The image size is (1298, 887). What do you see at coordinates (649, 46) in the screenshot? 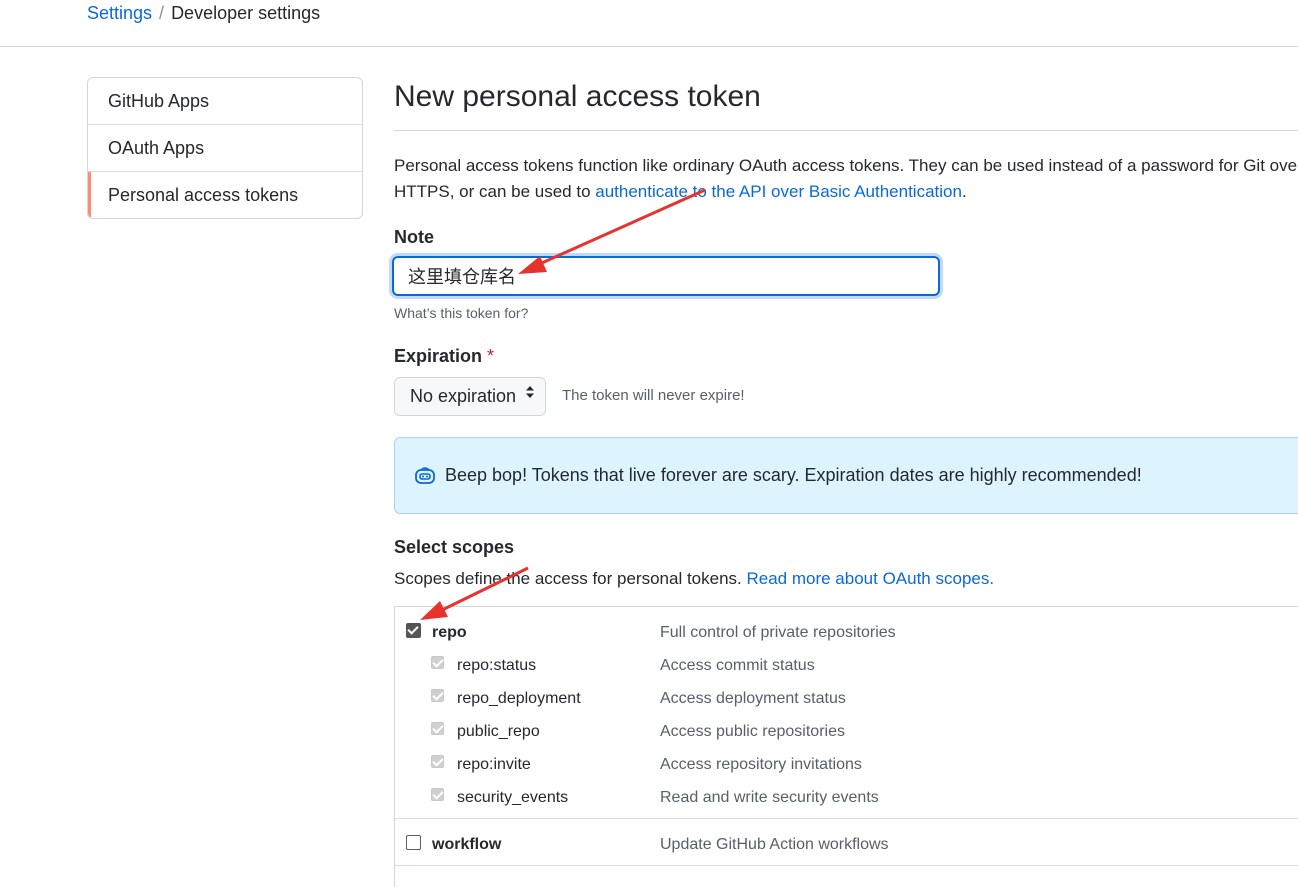
I see `header-divider` at bounding box center [649, 46].